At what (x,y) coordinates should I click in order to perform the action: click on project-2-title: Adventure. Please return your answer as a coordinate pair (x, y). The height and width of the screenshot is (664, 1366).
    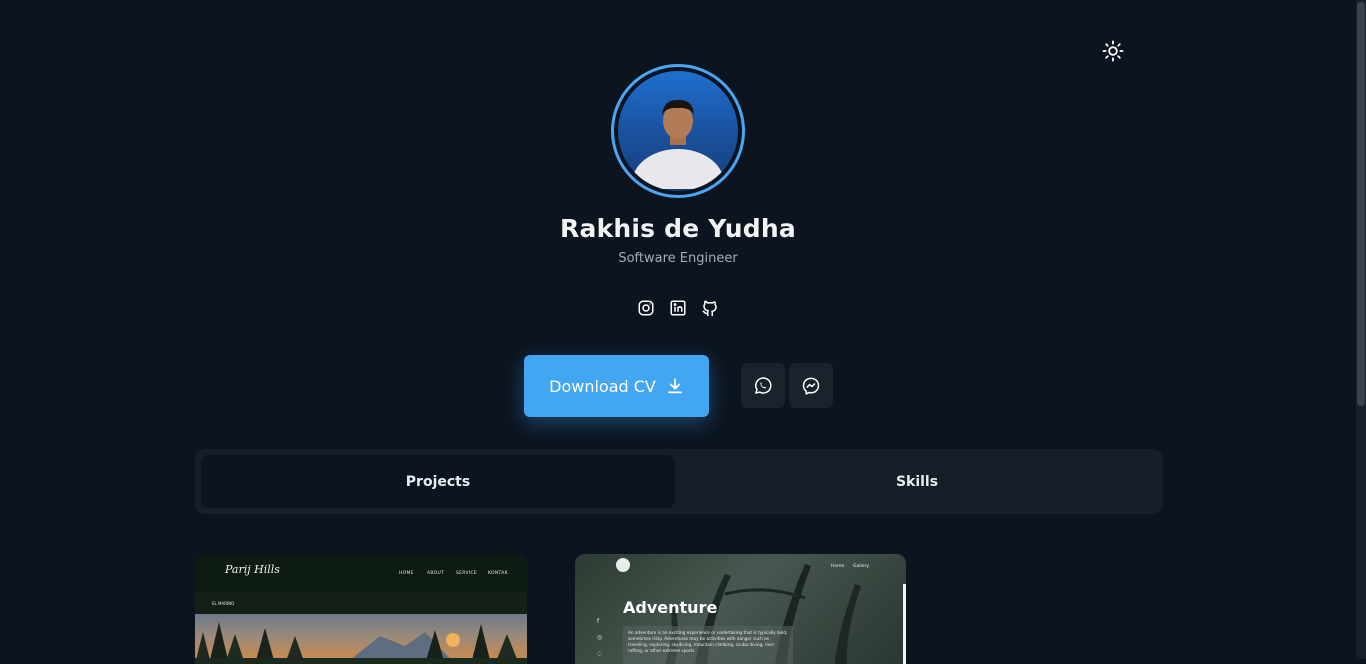
    Looking at the image, I should click on (670, 607).